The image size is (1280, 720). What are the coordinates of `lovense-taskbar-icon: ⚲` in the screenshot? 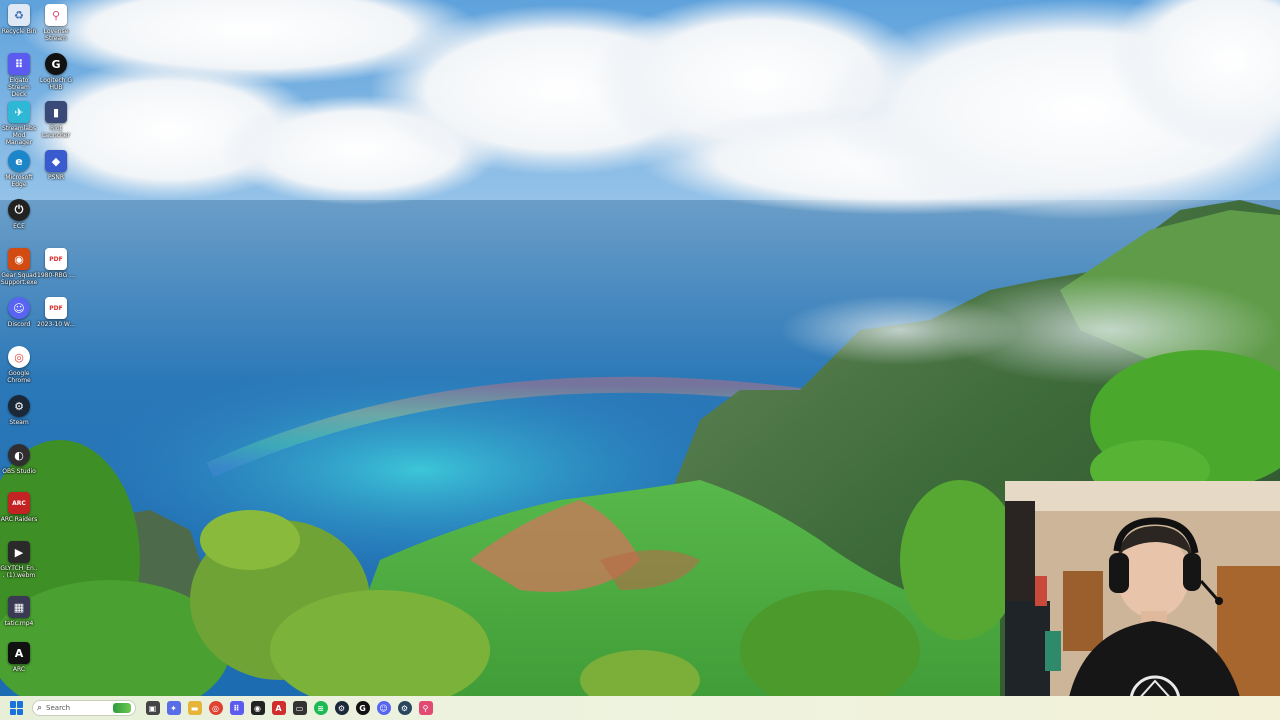 It's located at (425, 708).